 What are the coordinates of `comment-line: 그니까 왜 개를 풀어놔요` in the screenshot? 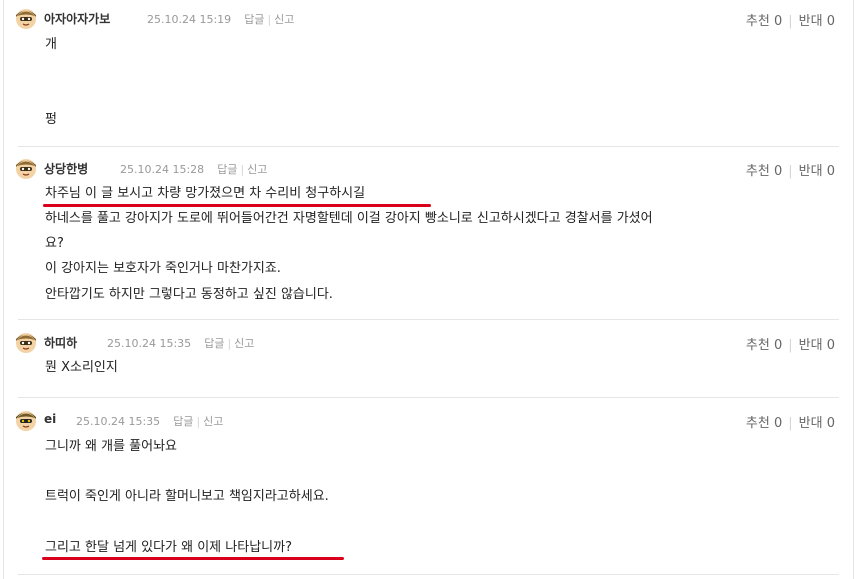 It's located at (111, 446).